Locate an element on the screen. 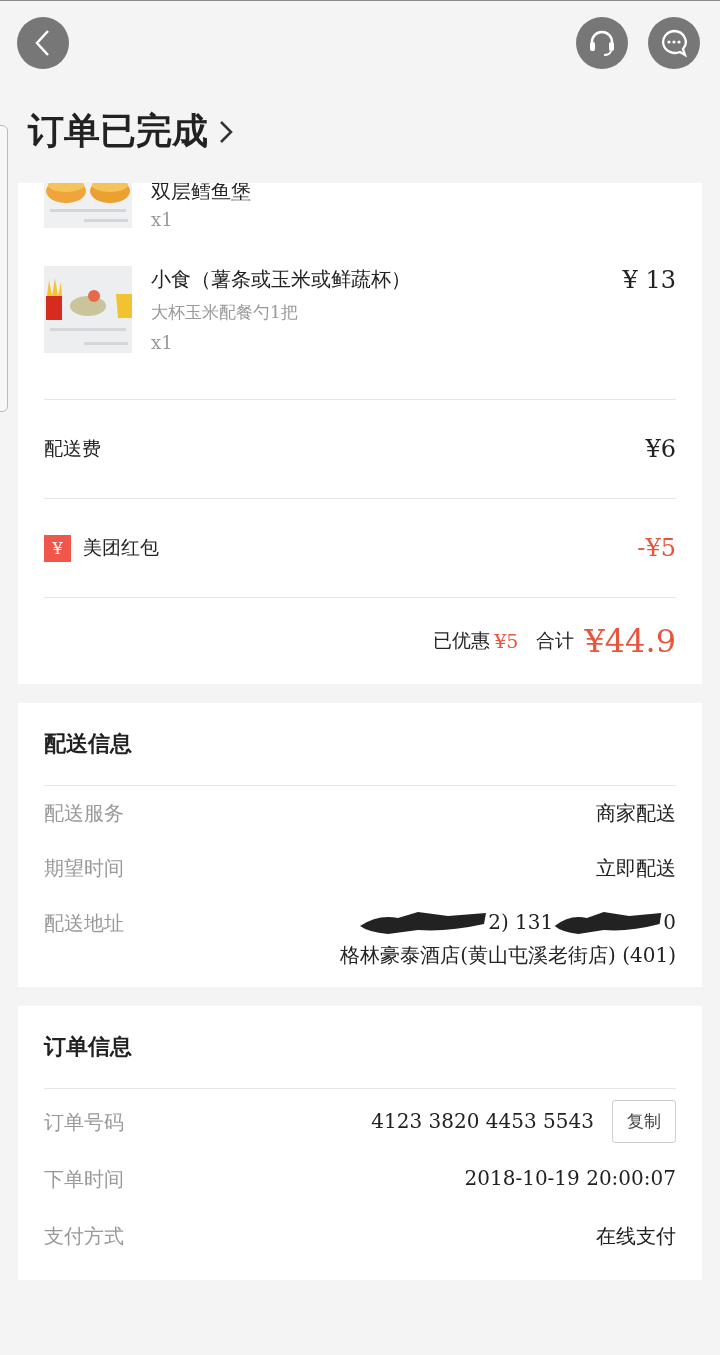 The width and height of the screenshot is (720, 1355). back-button is located at coordinates (43, 43).